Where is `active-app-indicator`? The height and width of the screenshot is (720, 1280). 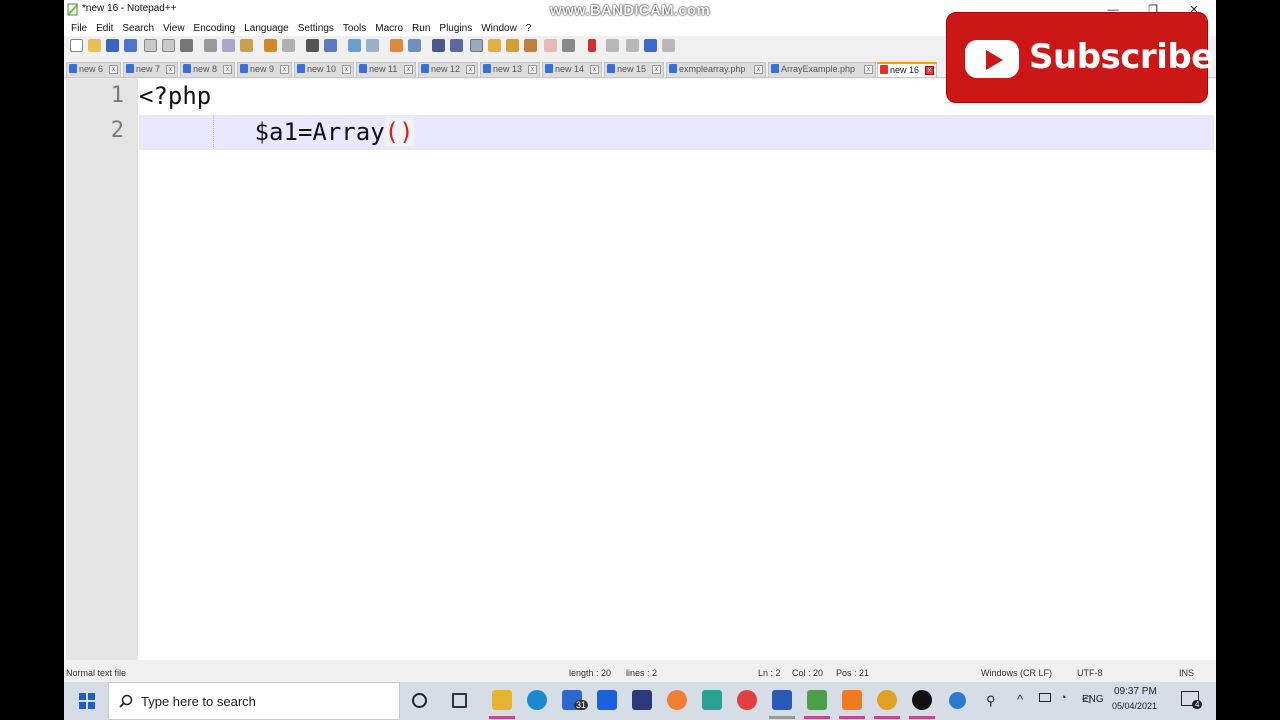
active-app-indicator is located at coordinates (782, 717).